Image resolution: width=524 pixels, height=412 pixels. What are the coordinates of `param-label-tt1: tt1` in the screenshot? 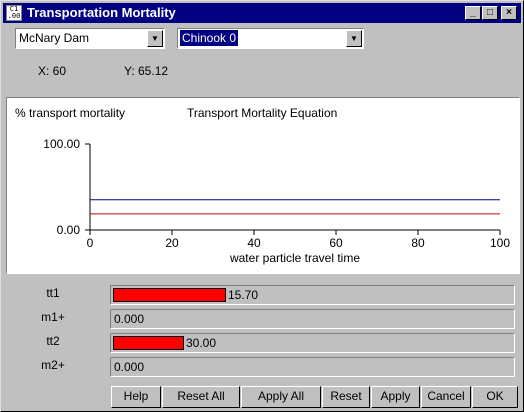 It's located at (53, 293).